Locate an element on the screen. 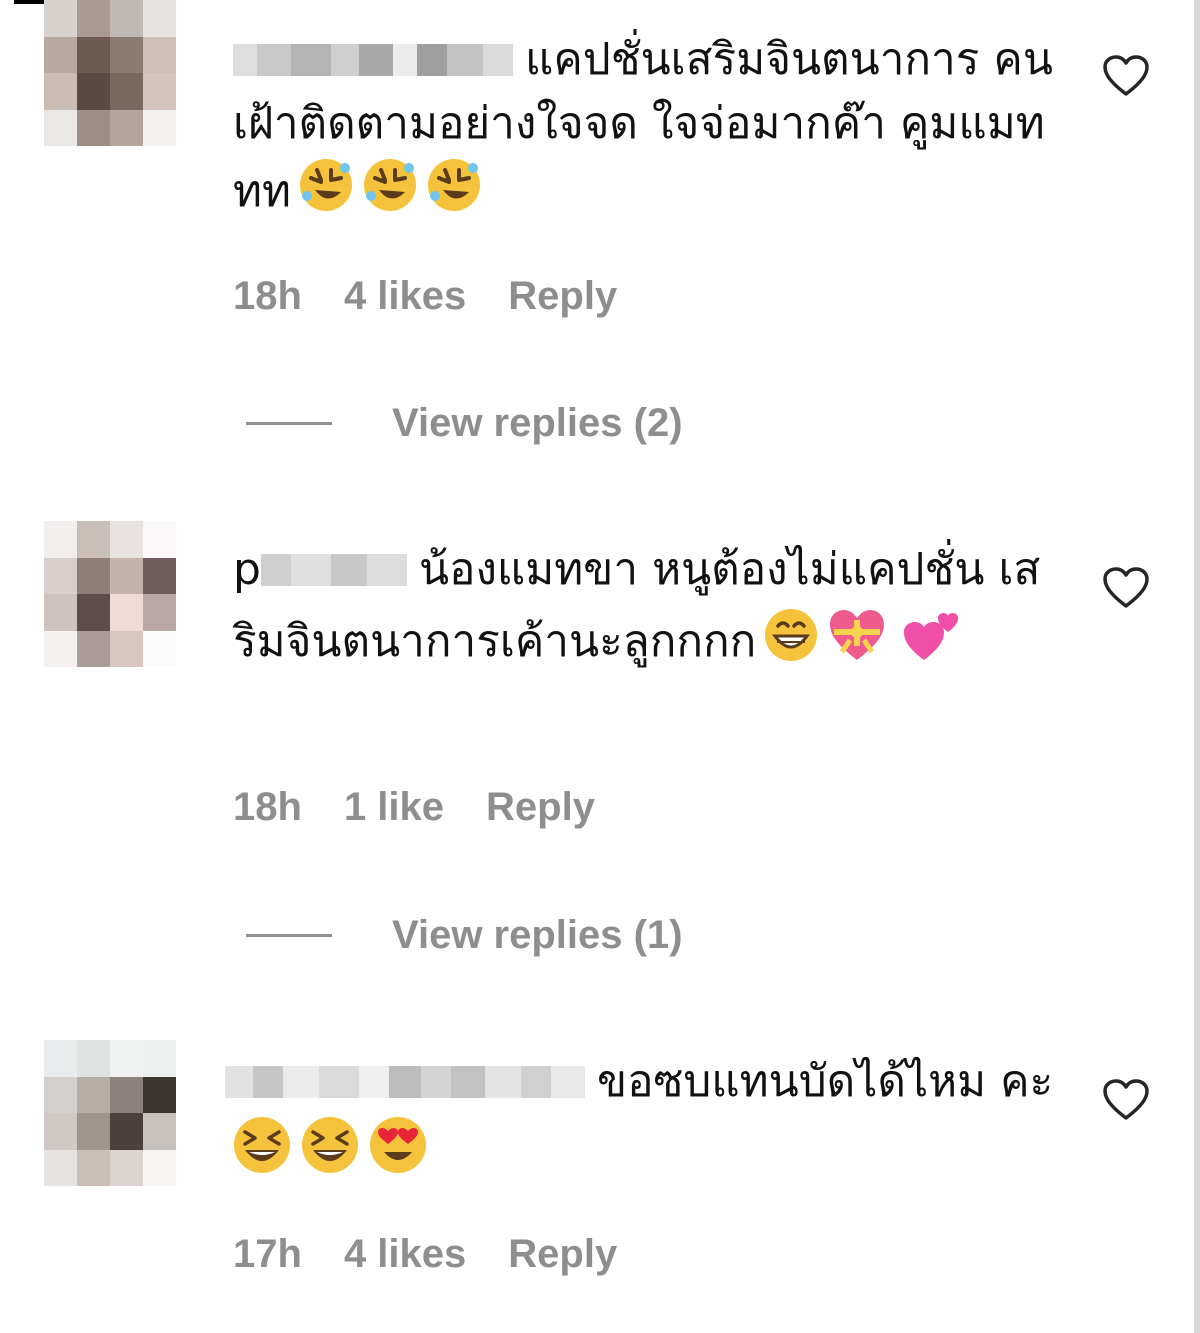 Image resolution: width=1200 pixels, height=1333 pixels. comment-text-line-1: น้องแมทขา หนูต้องไม่แคปชั่น is located at coordinates (701, 569).